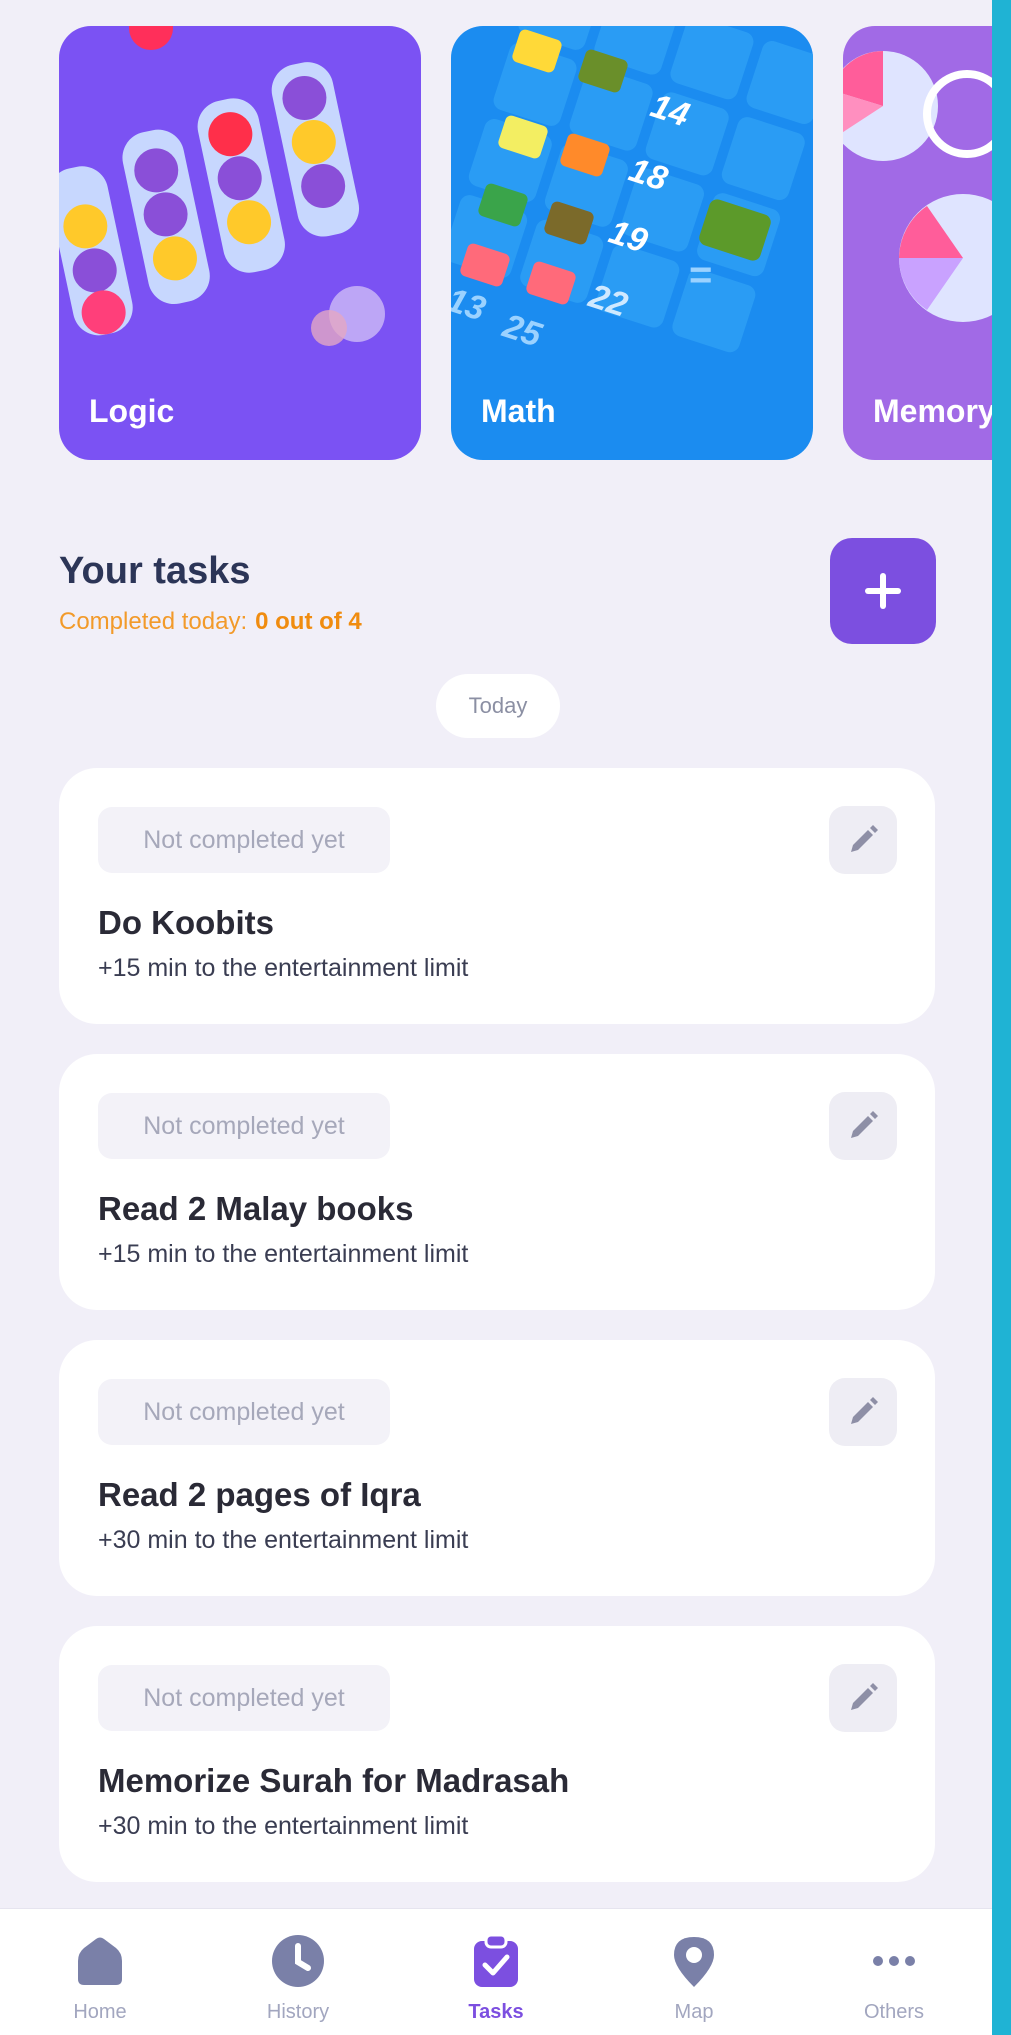 This screenshot has height=2035, width=1011. What do you see at coordinates (100, 1961) in the screenshot?
I see `home-icon` at bounding box center [100, 1961].